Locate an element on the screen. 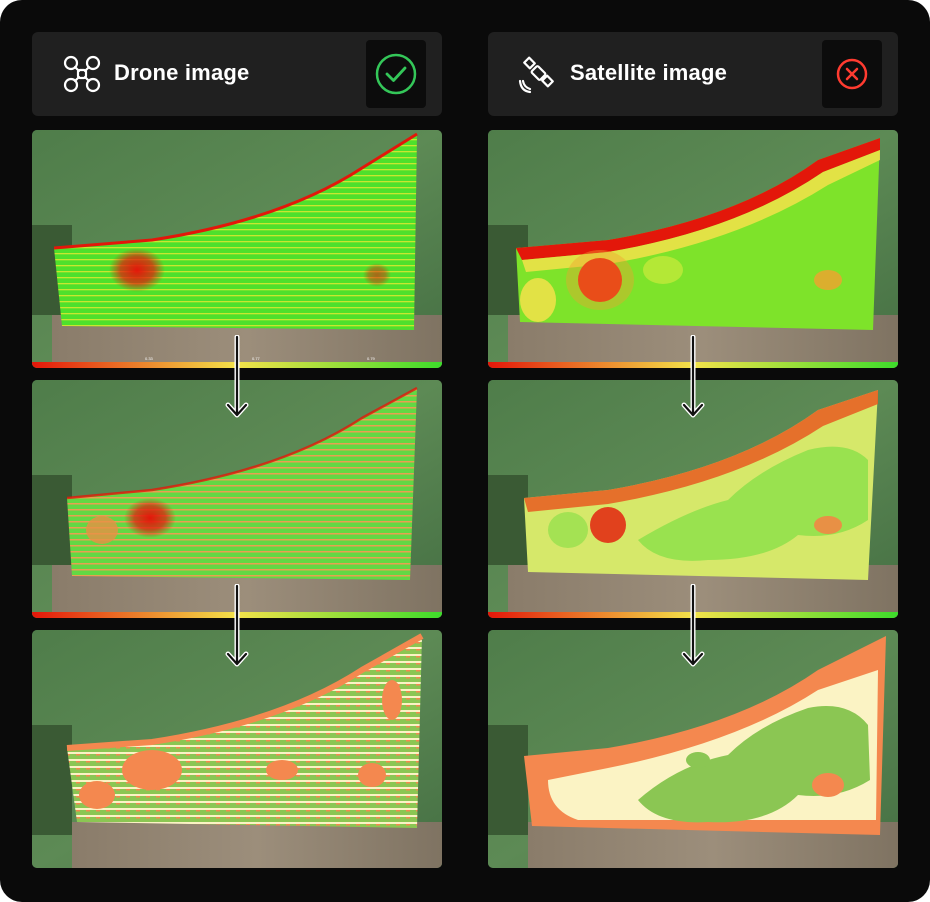 Image resolution: width=930 pixels, height=902 pixels. scale-label-3: 0.79 is located at coordinates (371, 358).